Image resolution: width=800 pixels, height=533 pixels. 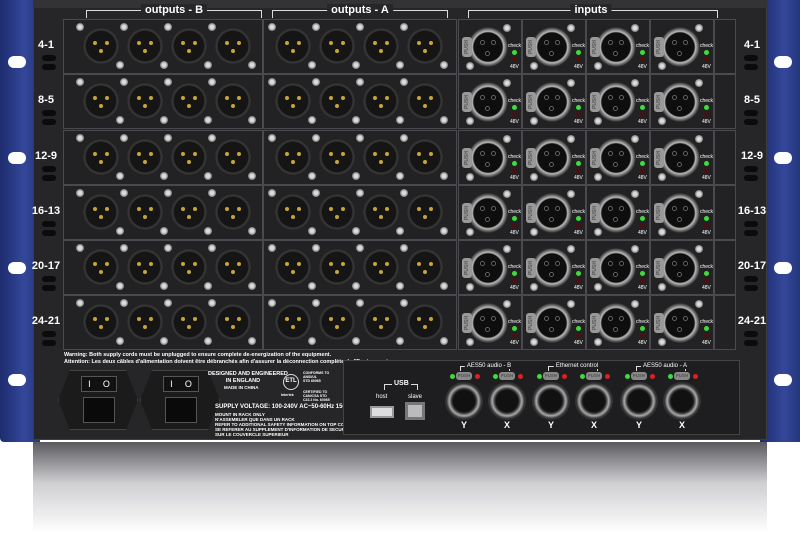 I want to click on usb-host-port, so click(x=382, y=412).